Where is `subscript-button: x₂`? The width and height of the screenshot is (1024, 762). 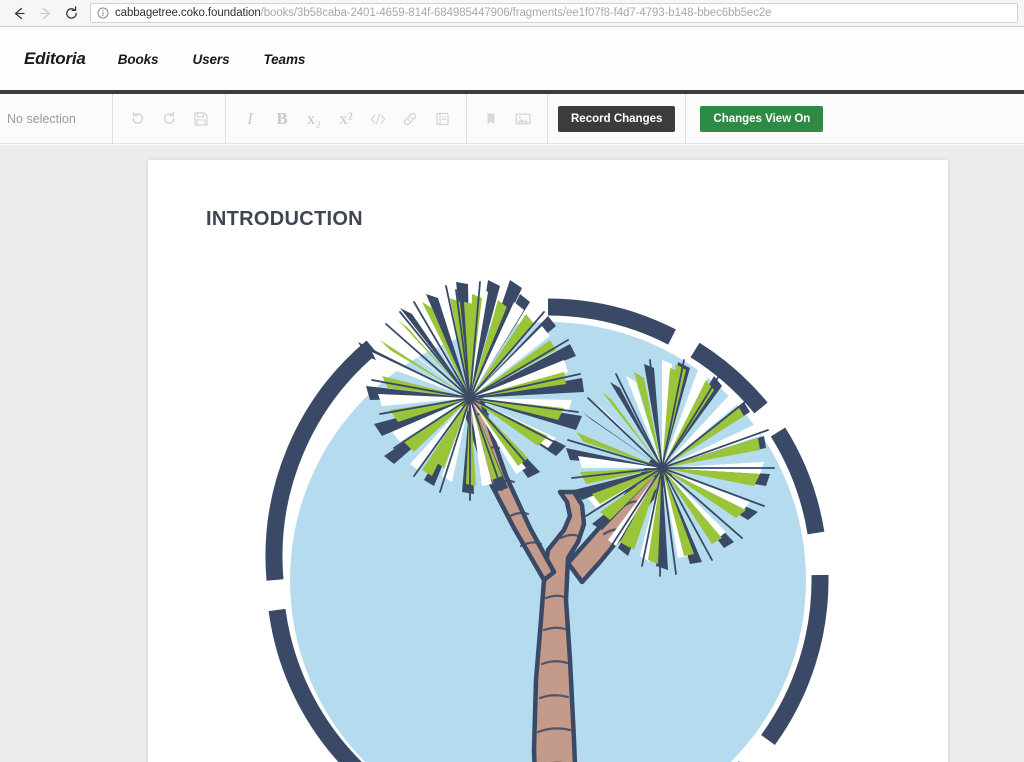 subscript-button: x₂ is located at coordinates (314, 119).